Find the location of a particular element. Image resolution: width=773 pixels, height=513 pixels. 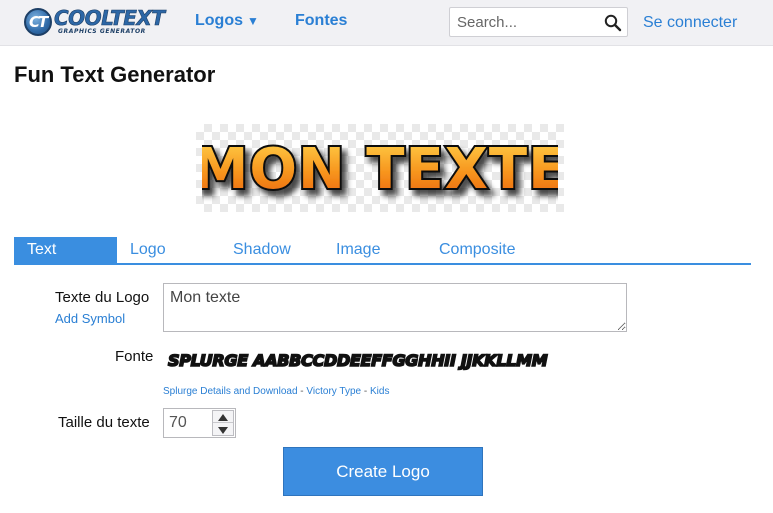

tab-shadow: Shadow is located at coordinates (262, 250).